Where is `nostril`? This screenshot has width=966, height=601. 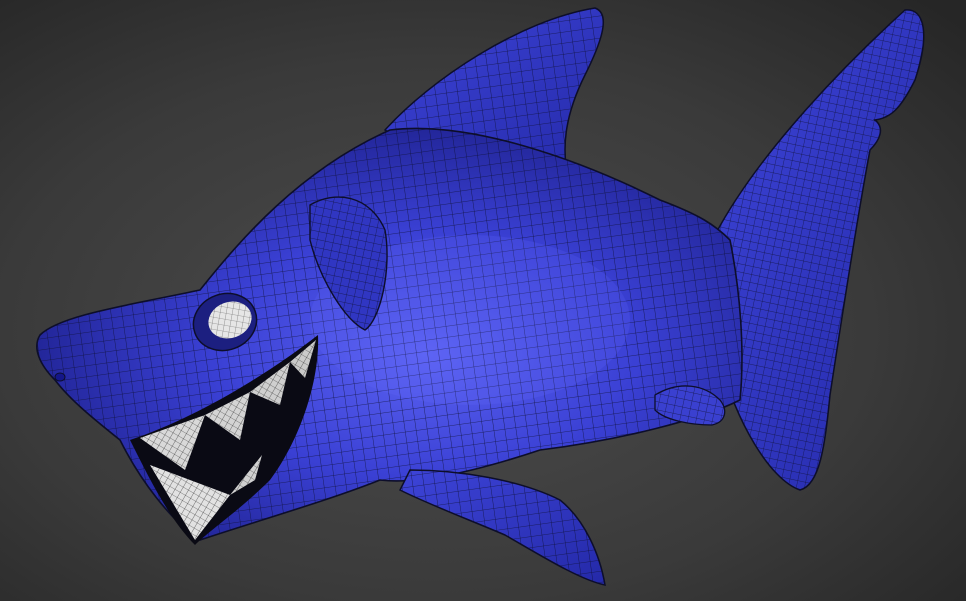
nostril is located at coordinates (60, 377).